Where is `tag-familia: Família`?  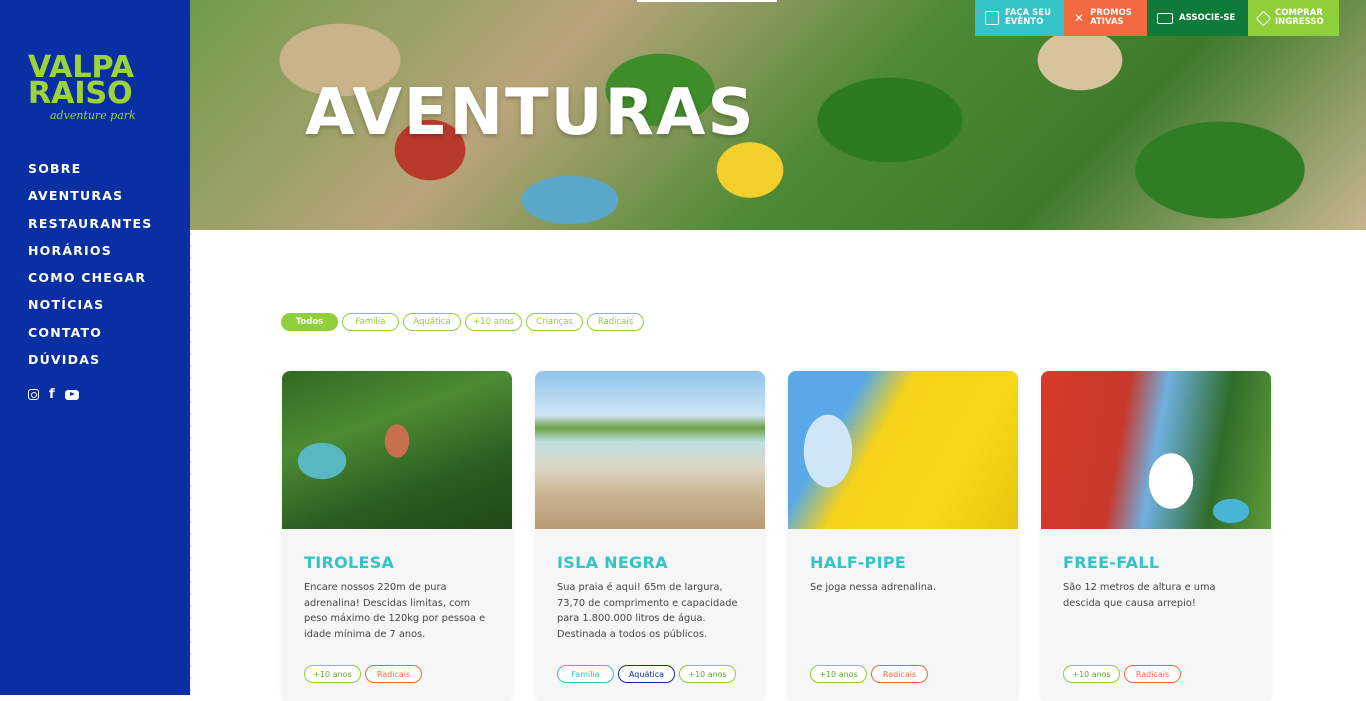
tag-familia: Família is located at coordinates (585, 674).